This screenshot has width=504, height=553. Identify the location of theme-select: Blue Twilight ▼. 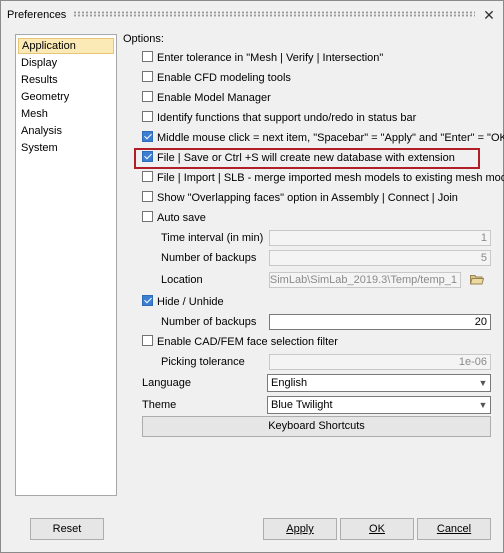
(379, 405).